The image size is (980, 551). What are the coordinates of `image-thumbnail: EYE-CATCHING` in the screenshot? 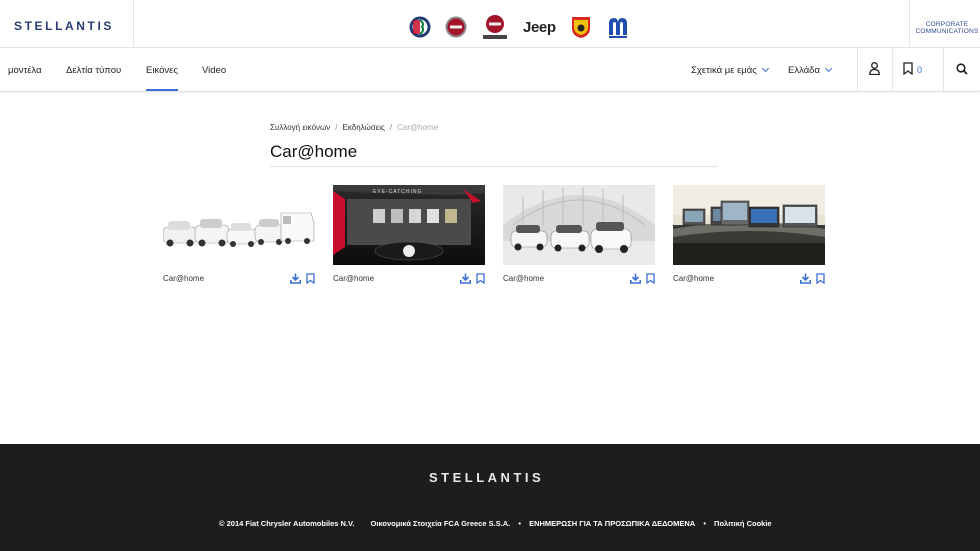 It's located at (409, 225).